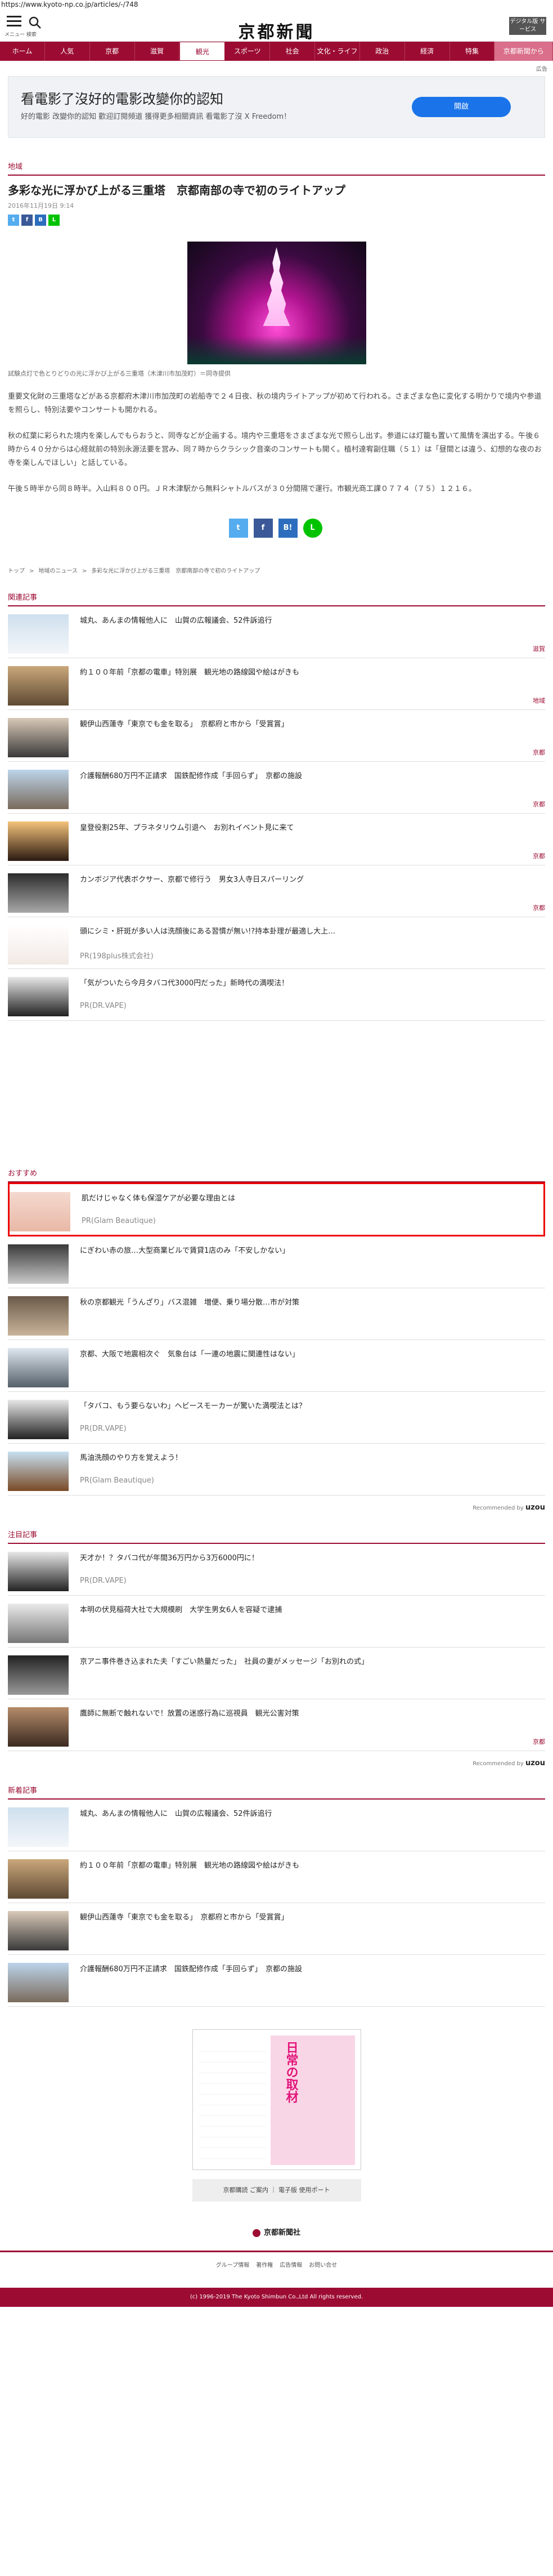 The height and width of the screenshot is (2576, 553). What do you see at coordinates (527, 26) in the screenshot?
I see `digital-edition-button: デジタル版 サービス` at bounding box center [527, 26].